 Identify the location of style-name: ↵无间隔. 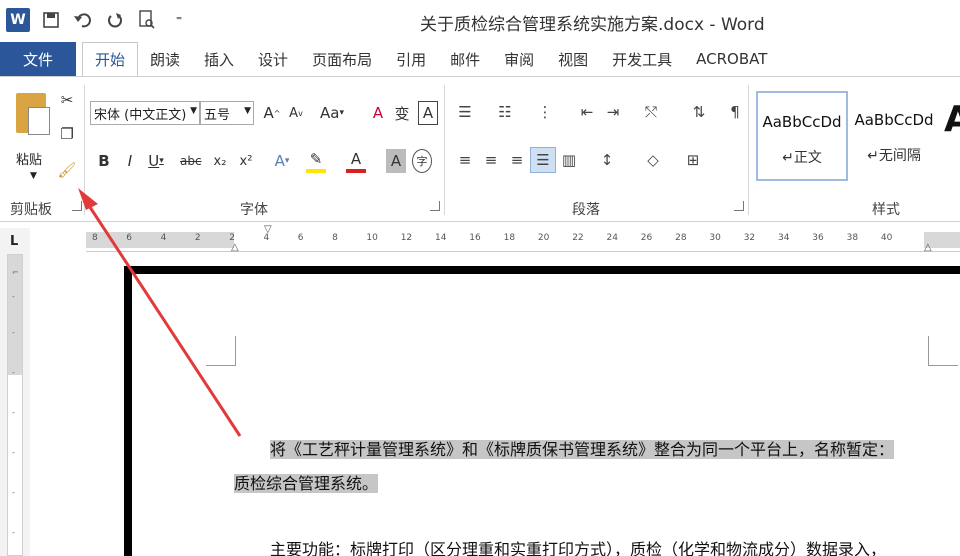
(894, 156).